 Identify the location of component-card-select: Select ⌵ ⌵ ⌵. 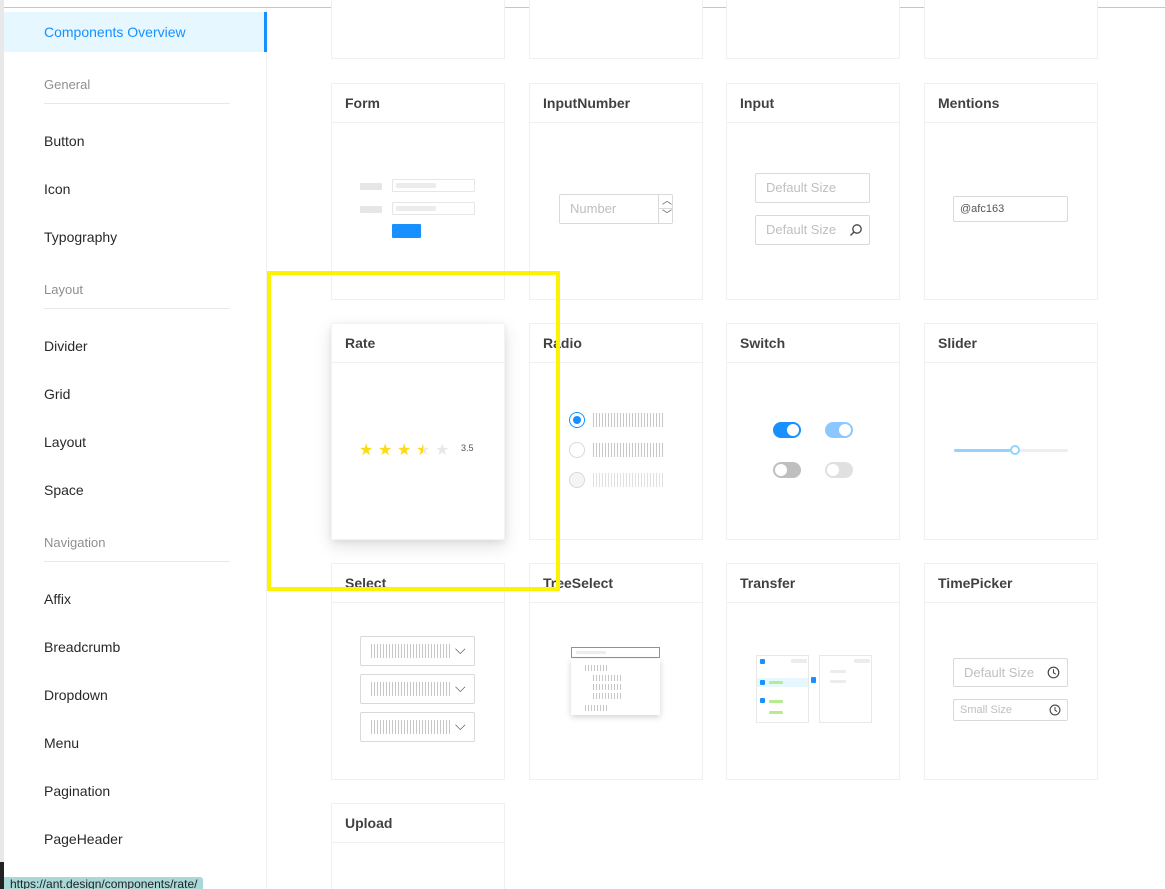
(418, 671).